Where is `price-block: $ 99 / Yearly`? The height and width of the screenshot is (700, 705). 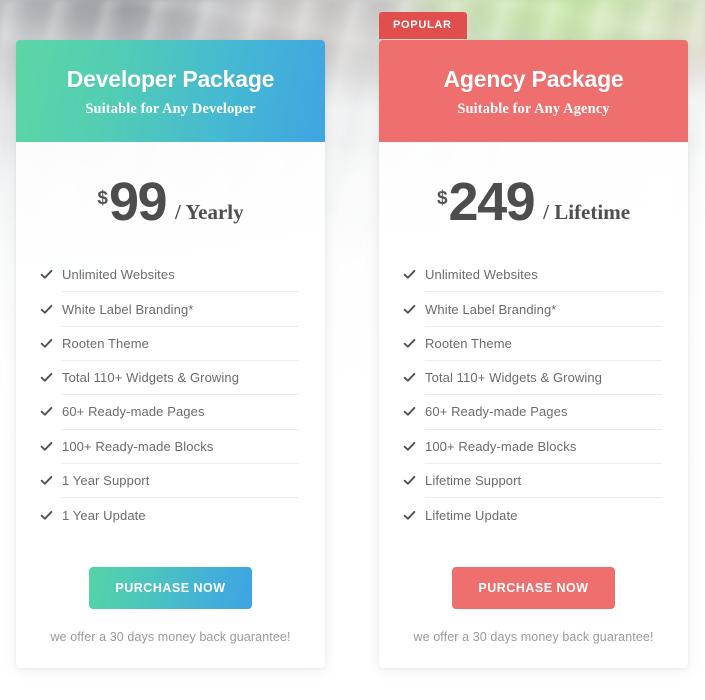
price-block: $ 99 / Yearly is located at coordinates (170, 200).